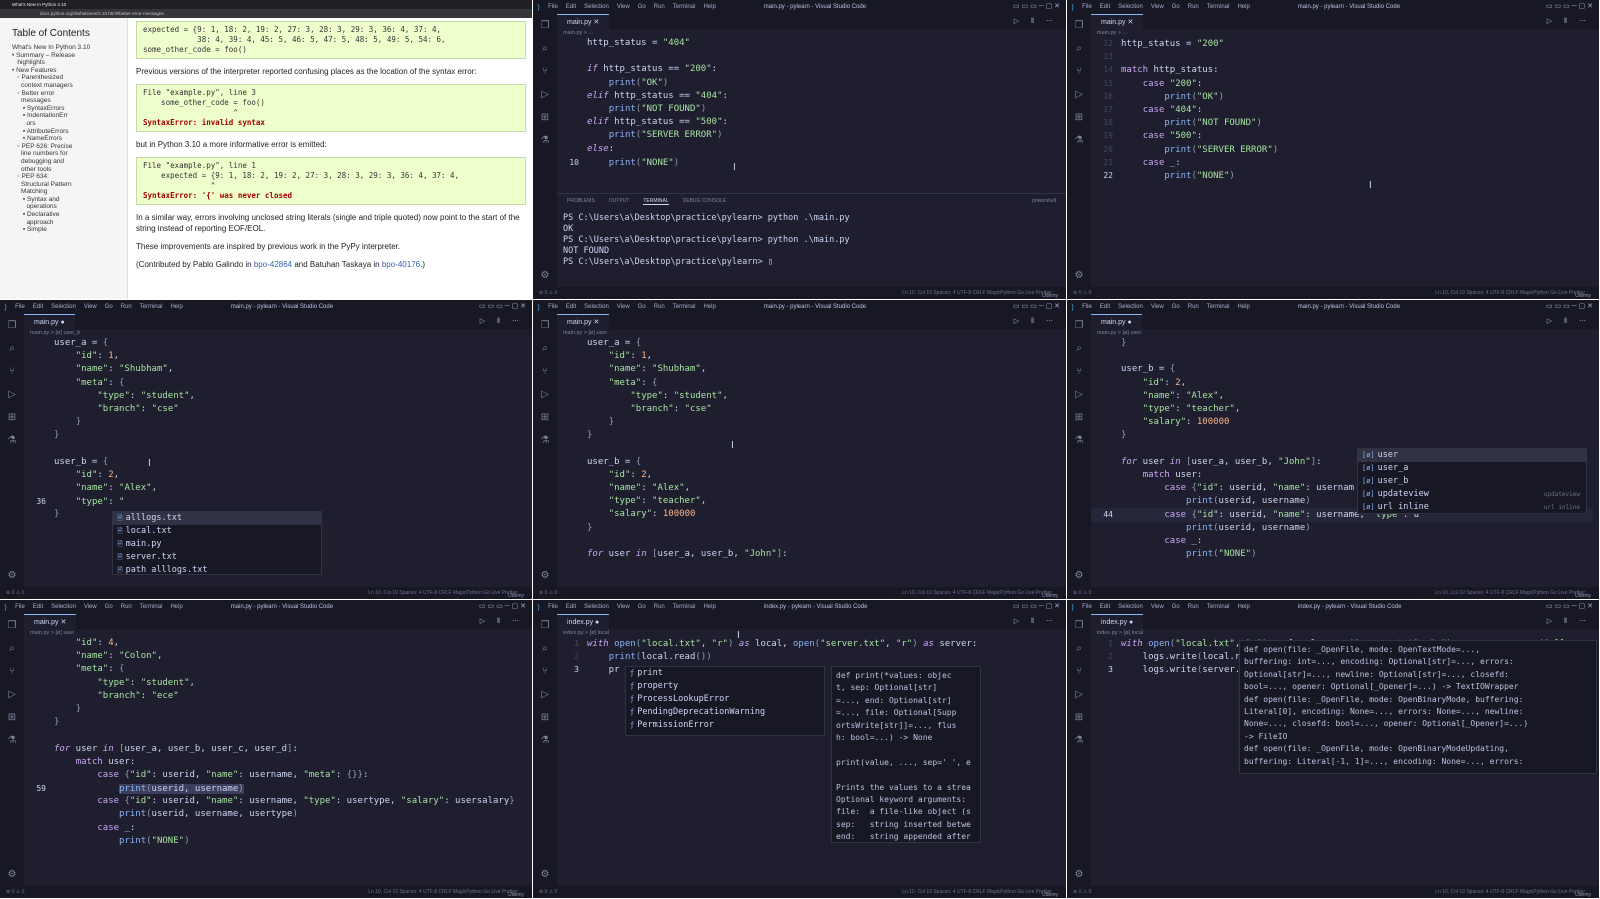 The height and width of the screenshot is (899, 1600). Describe the element at coordinates (69, 223) in the screenshot. I see `toc-item: approach` at that location.